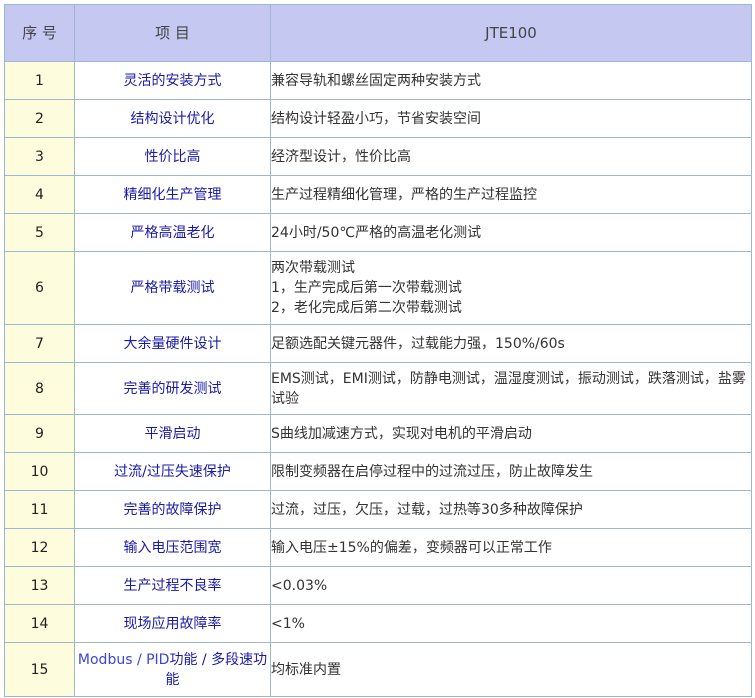 The width and height of the screenshot is (755, 698). I want to click on table-row: 10 过流/过压失速保护 限制变频器在启停过程中的过流过压，防止故障发生, so click(378, 471).